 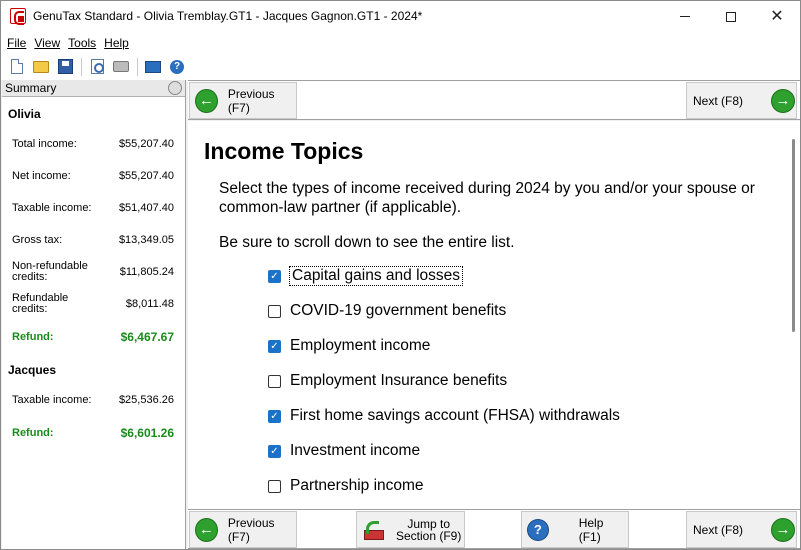 What do you see at coordinates (360, 346) in the screenshot?
I see `checkbox-label: Employment income` at bounding box center [360, 346].